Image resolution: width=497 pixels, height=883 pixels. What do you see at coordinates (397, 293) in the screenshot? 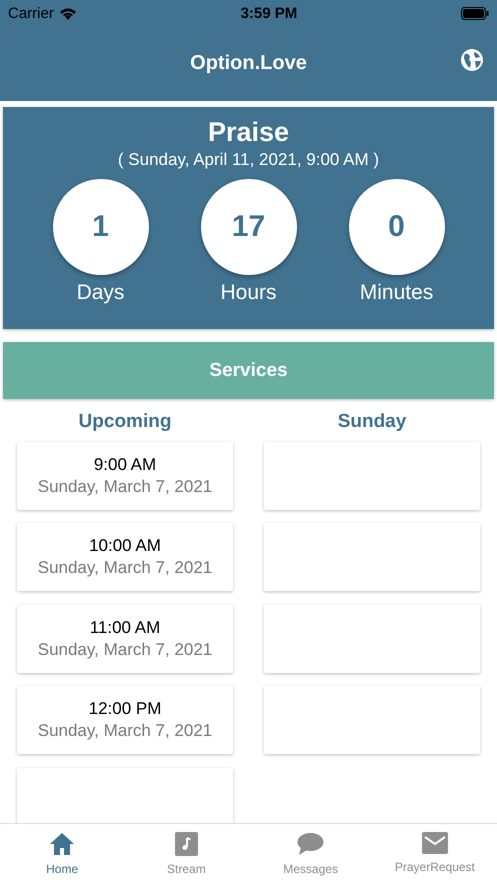
I see `countdown-unit: Minutes` at bounding box center [397, 293].